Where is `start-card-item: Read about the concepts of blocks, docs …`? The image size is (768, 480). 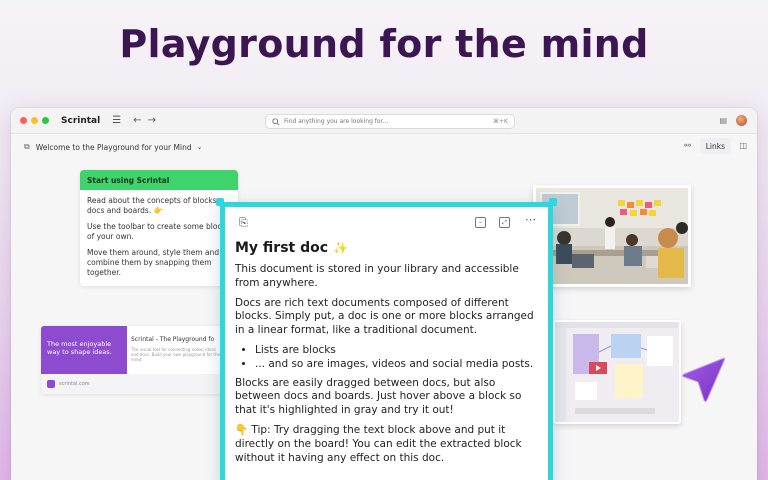 start-card-item: Read about the concepts of blocks, docs … is located at coordinates (153, 205).